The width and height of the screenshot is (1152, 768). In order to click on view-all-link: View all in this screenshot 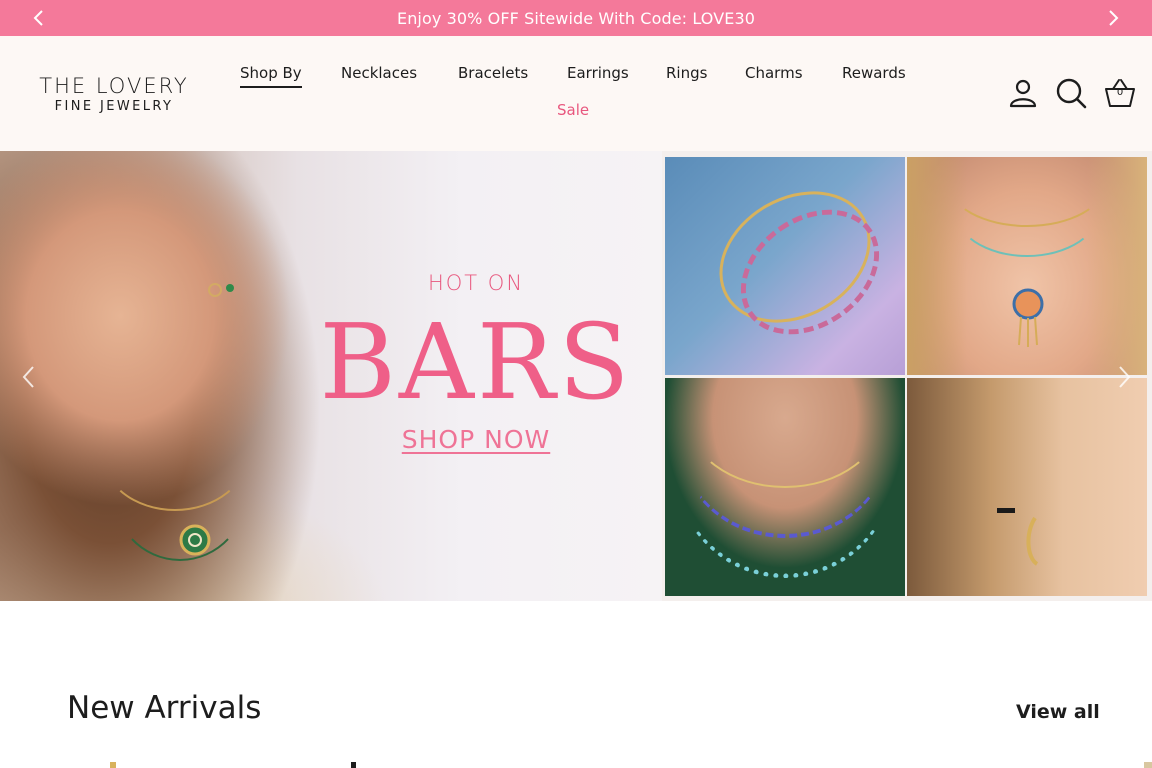, I will do `click(1058, 712)`.